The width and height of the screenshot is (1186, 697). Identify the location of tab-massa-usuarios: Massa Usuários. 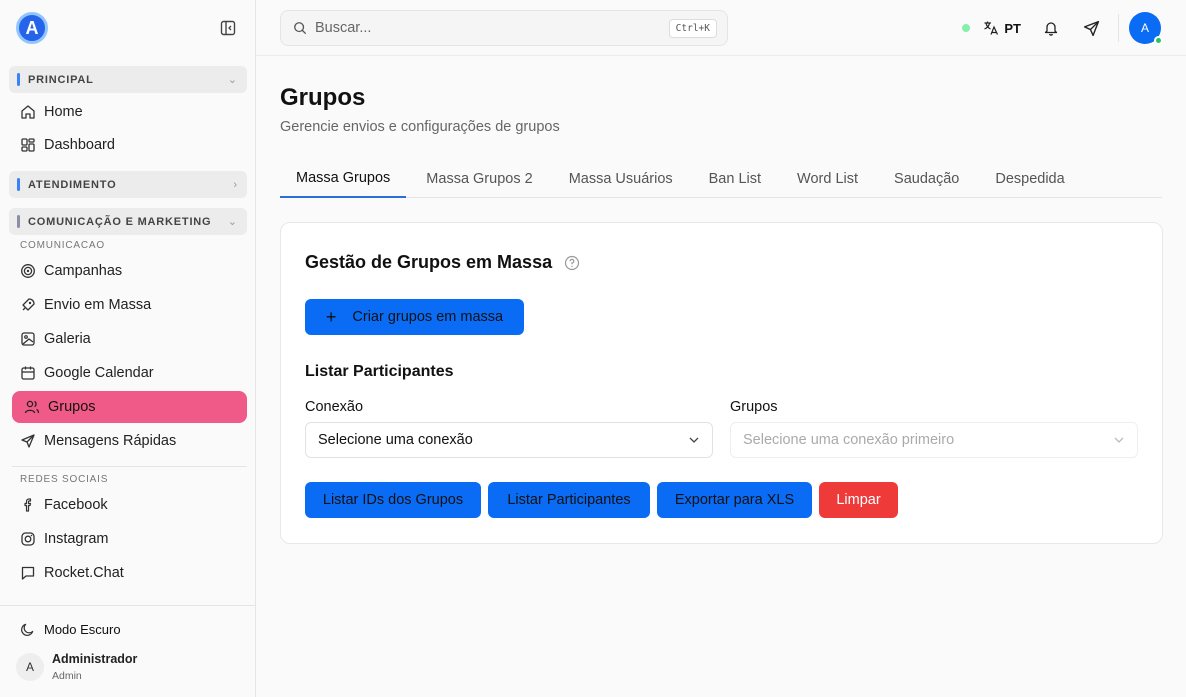
(621, 179).